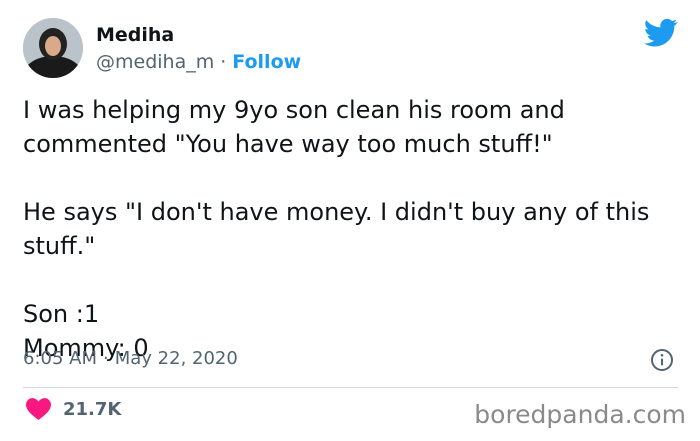 The image size is (700, 441). What do you see at coordinates (176, 358) in the screenshot?
I see `tweet-date: May 22, 2020` at bounding box center [176, 358].